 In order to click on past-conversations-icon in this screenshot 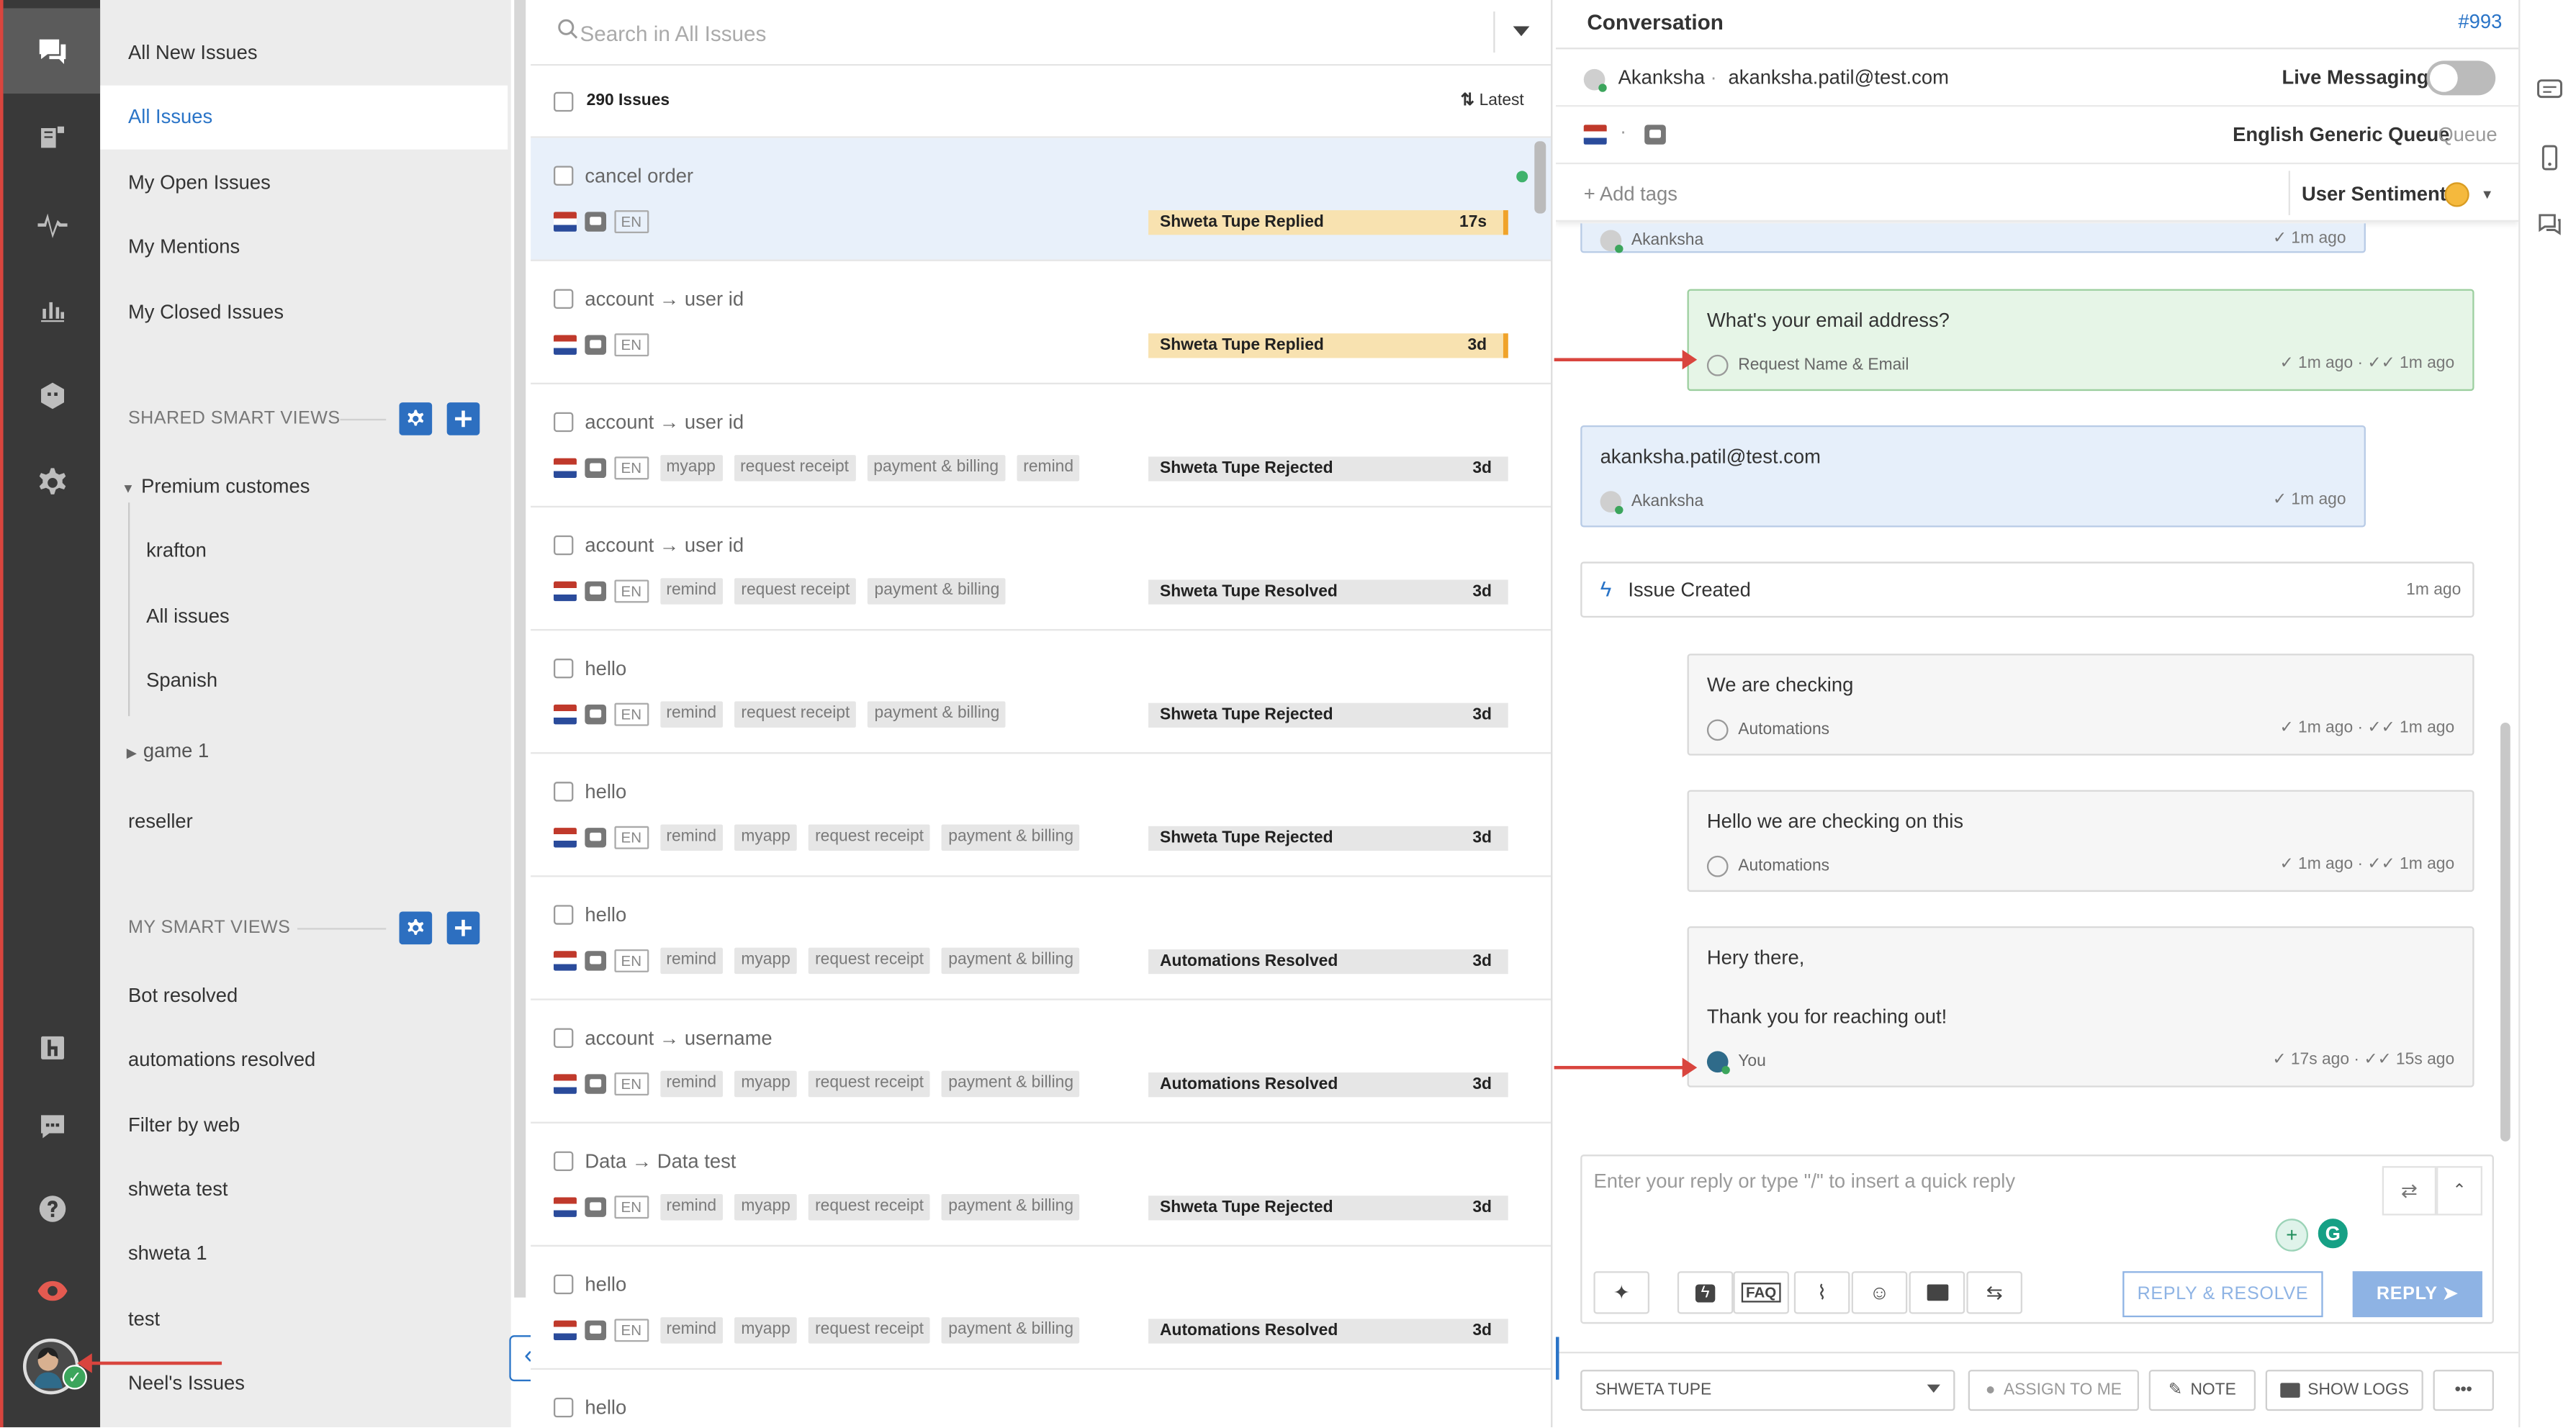, I will do `click(2549, 225)`.